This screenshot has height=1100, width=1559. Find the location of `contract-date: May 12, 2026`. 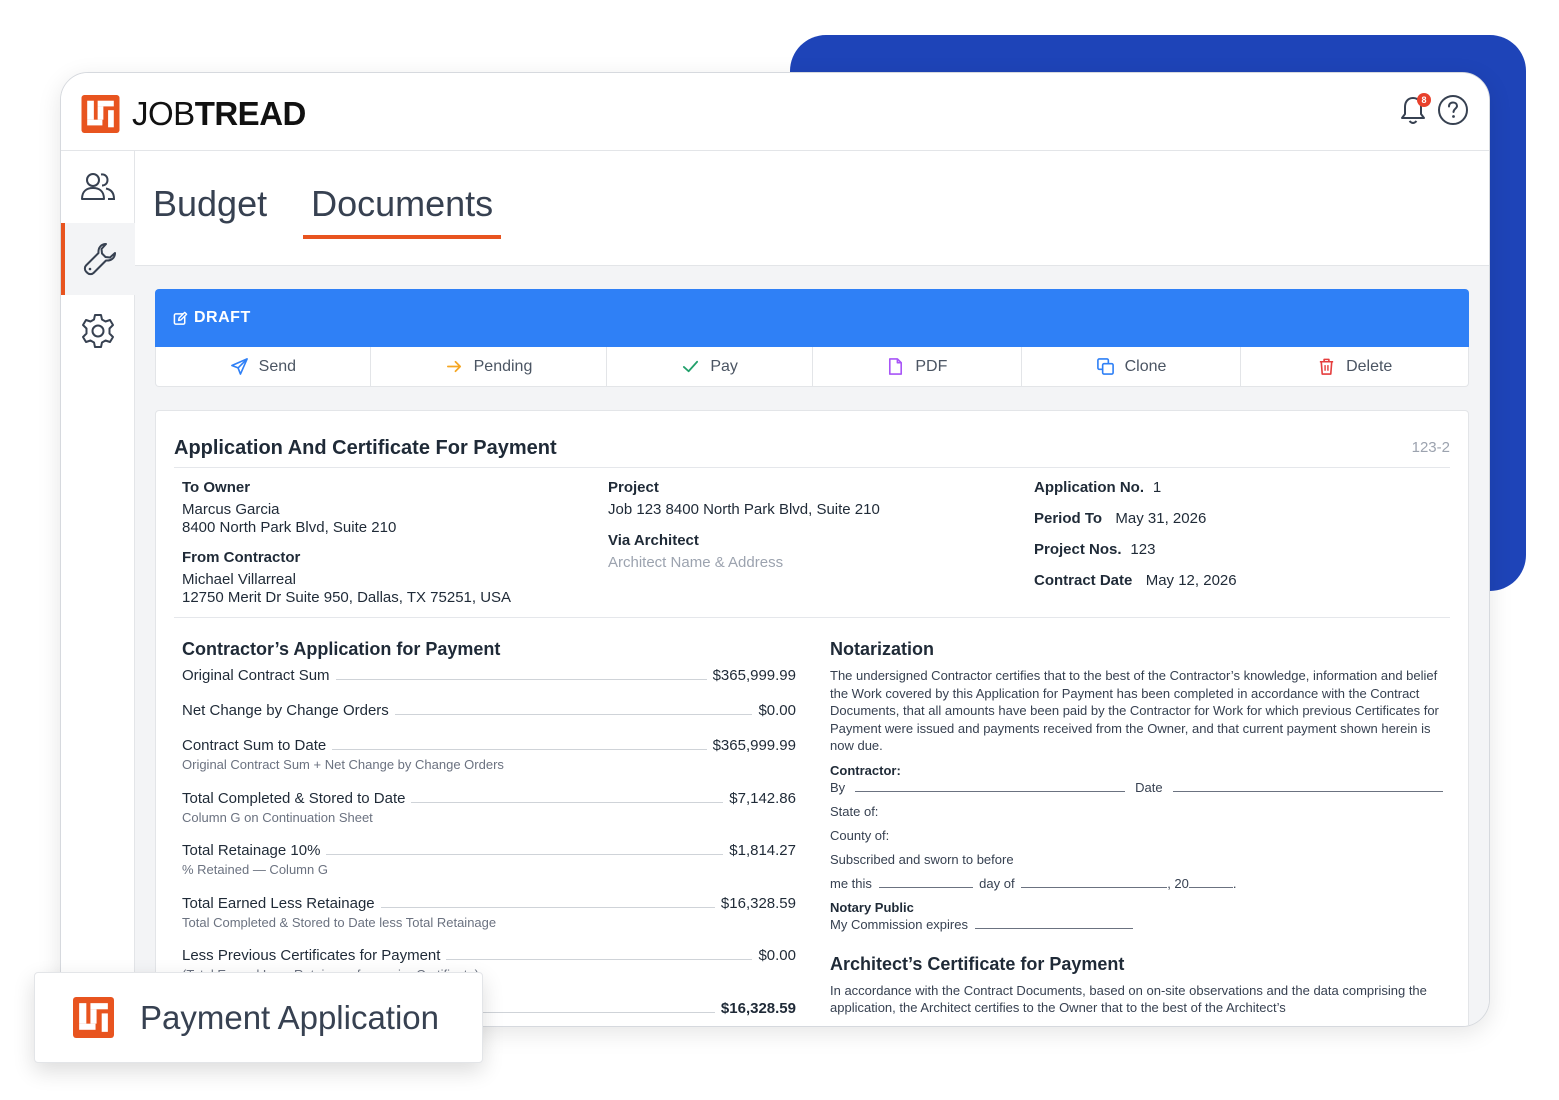

contract-date: May 12, 2026 is located at coordinates (1191, 580).